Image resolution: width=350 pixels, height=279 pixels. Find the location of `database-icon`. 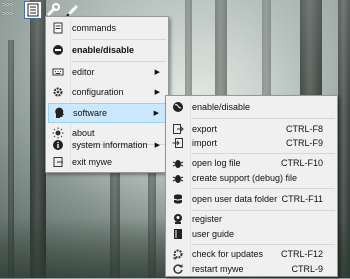

database-icon is located at coordinates (178, 199).